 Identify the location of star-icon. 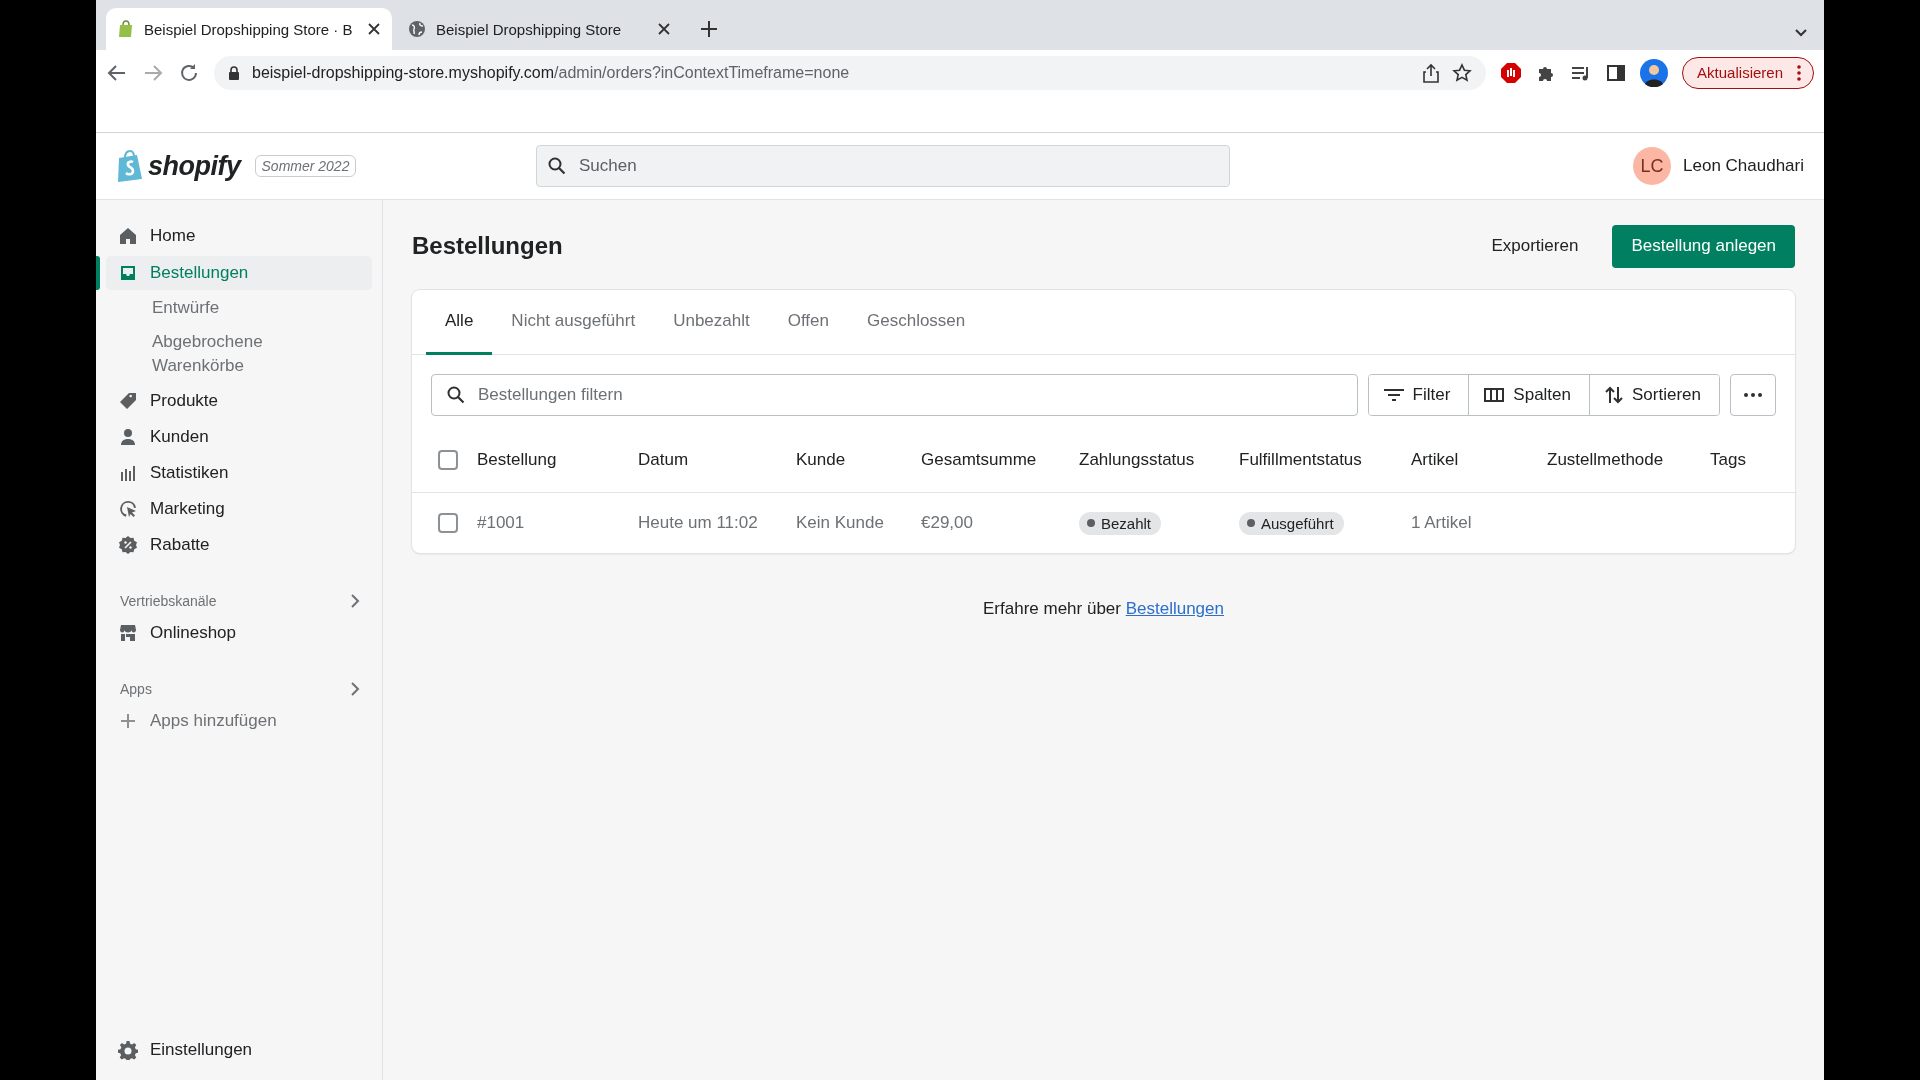
(1462, 72).